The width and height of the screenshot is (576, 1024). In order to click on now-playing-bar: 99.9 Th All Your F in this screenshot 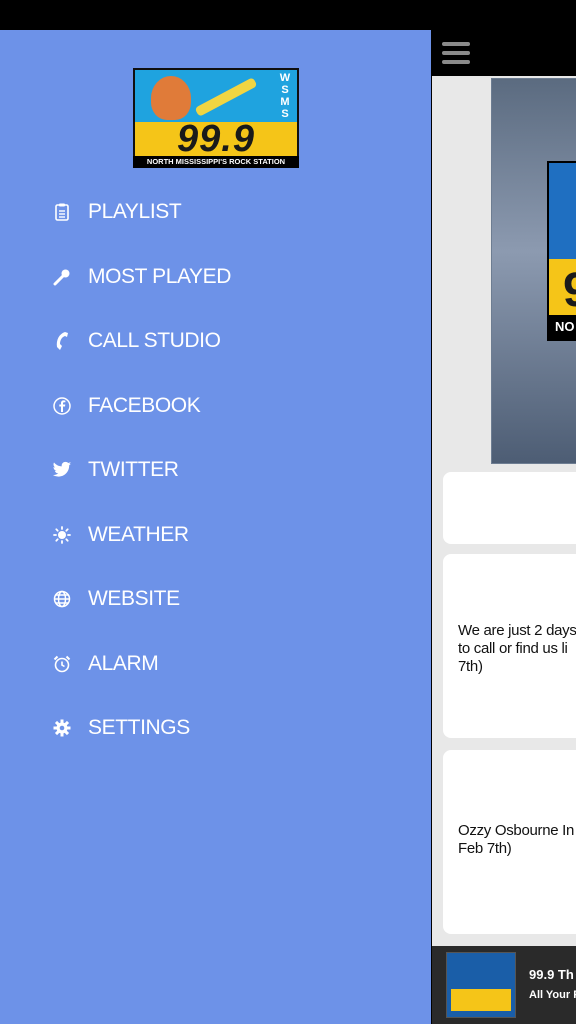, I will do `click(504, 985)`.